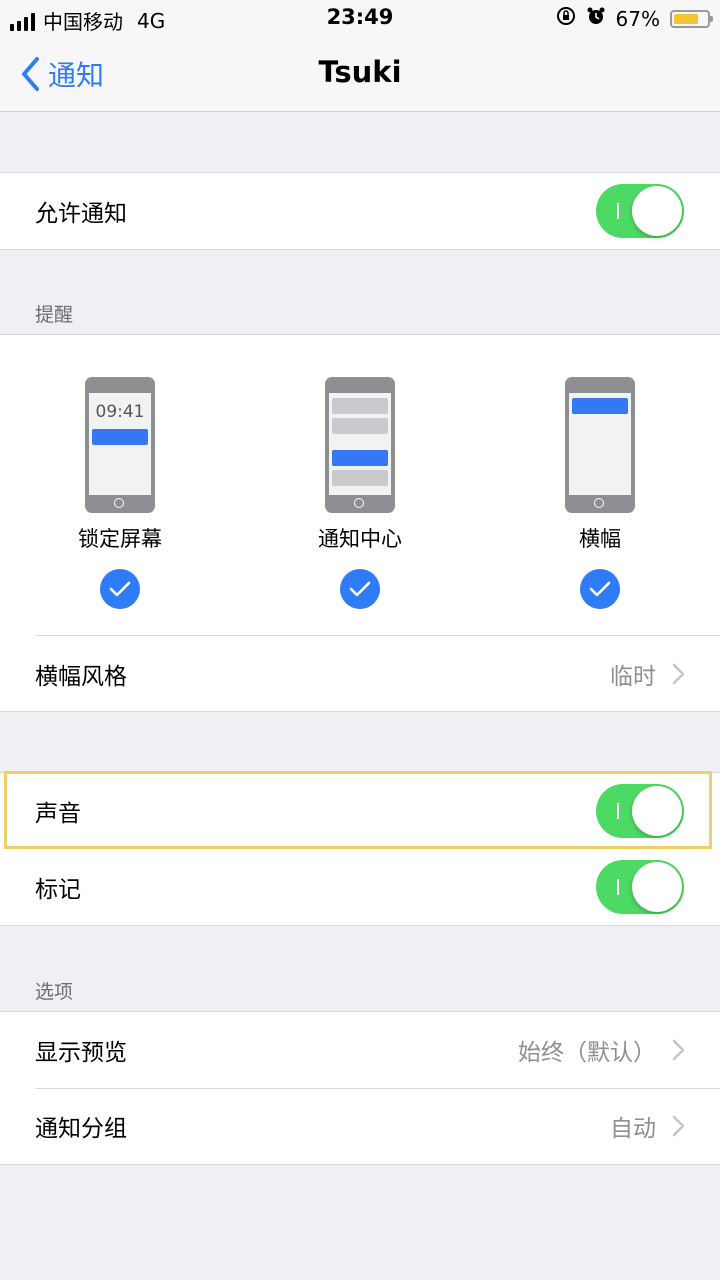 Image resolution: width=720 pixels, height=1280 pixels. I want to click on badge-row: 标记, so click(360, 887).